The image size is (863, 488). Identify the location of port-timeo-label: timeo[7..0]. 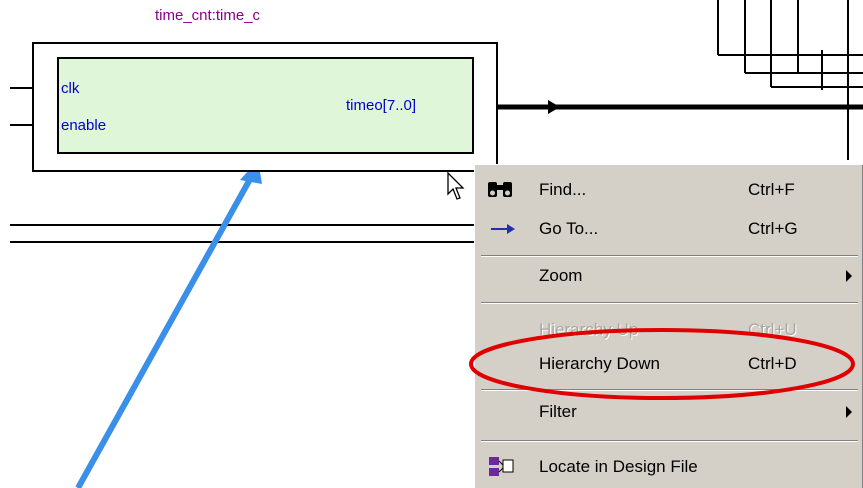
(381, 105).